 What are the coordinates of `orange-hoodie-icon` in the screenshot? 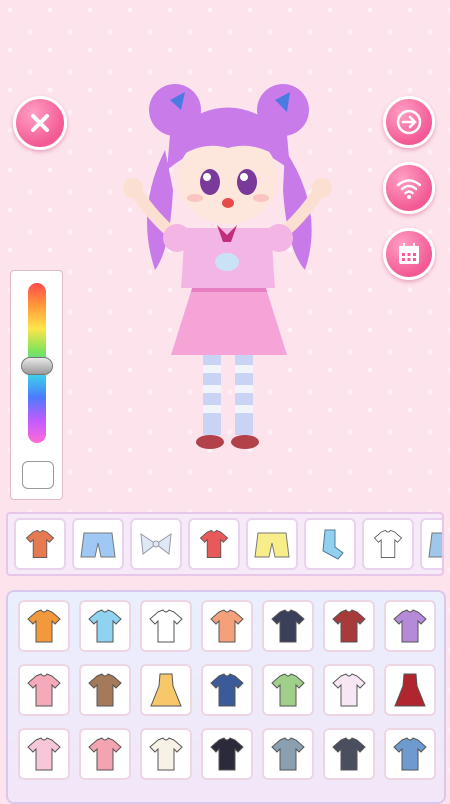 It's located at (44, 626).